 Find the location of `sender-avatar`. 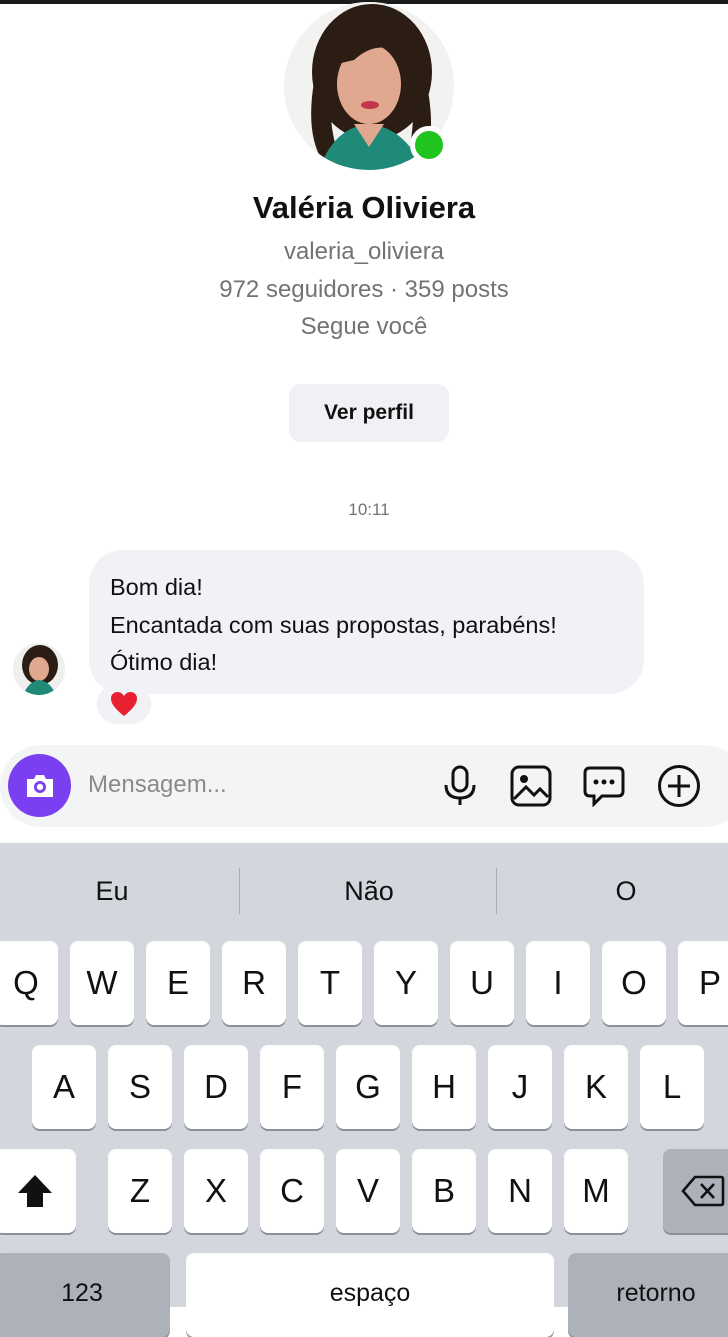

sender-avatar is located at coordinates (39, 669).